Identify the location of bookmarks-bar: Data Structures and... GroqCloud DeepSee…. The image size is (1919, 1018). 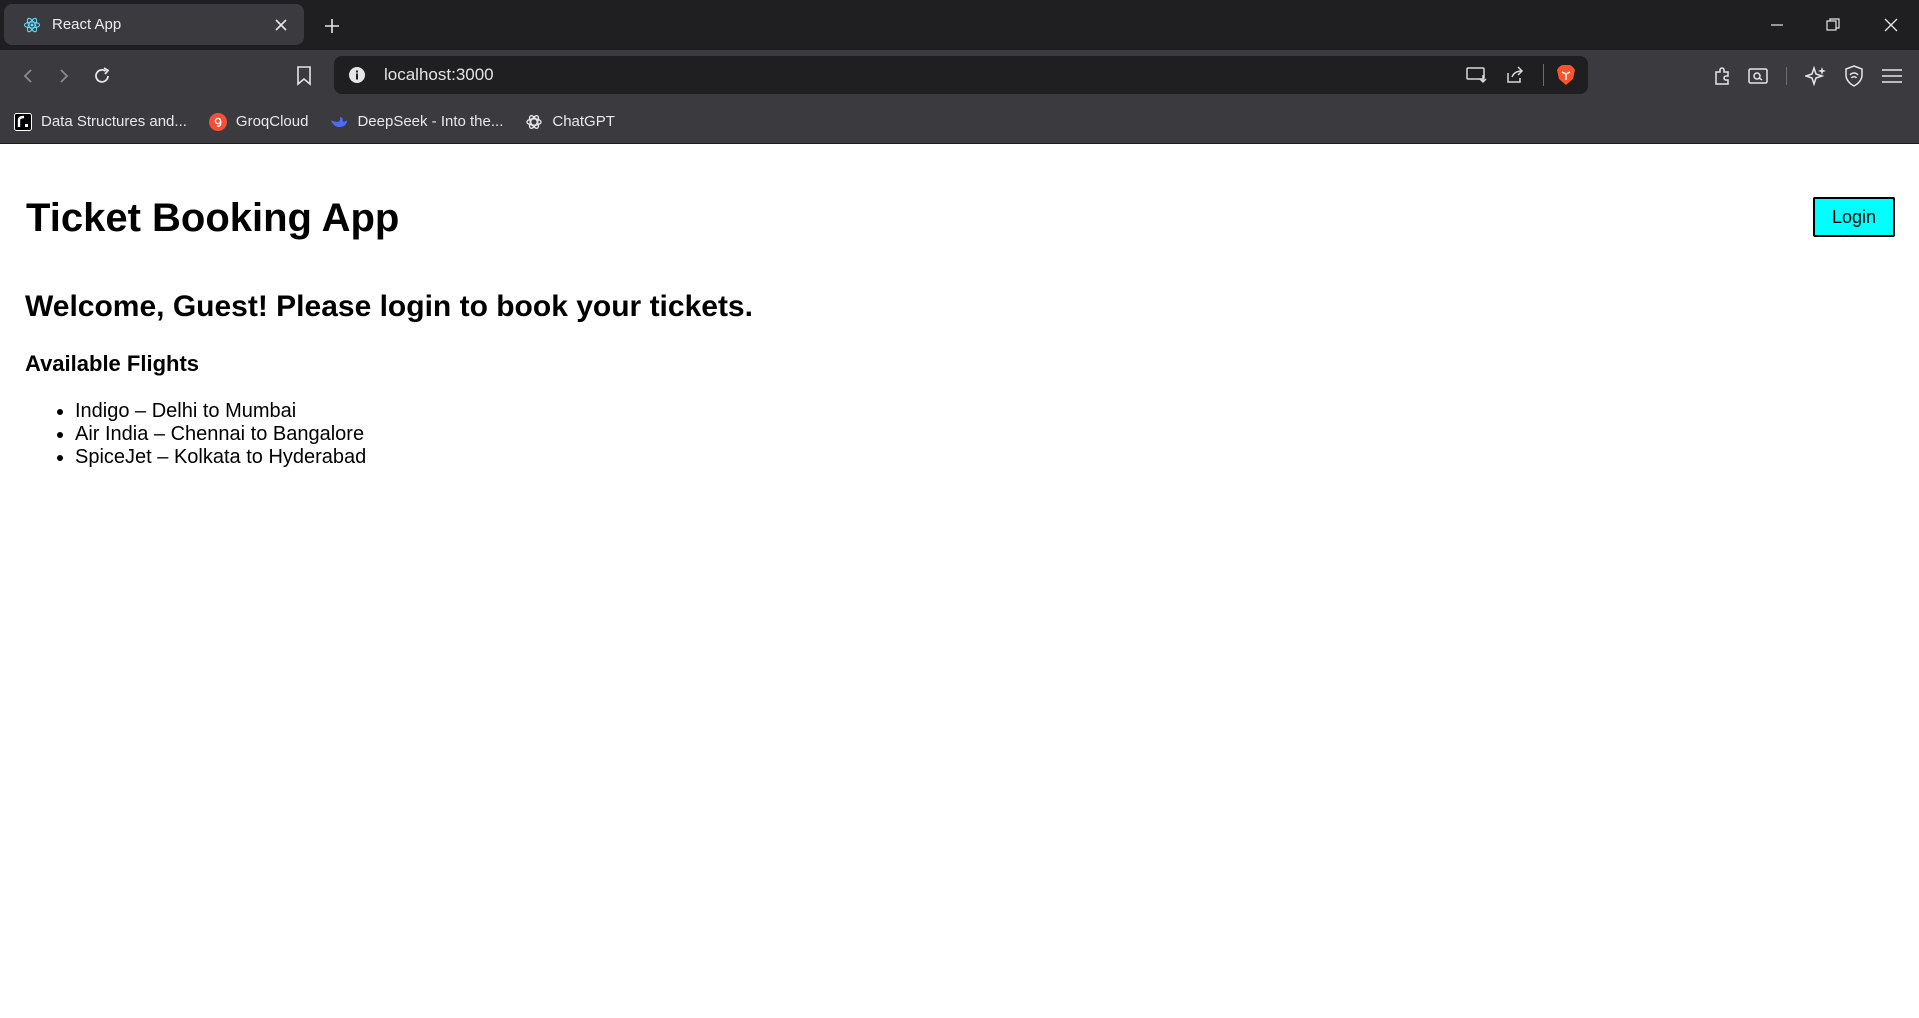
(959, 122).